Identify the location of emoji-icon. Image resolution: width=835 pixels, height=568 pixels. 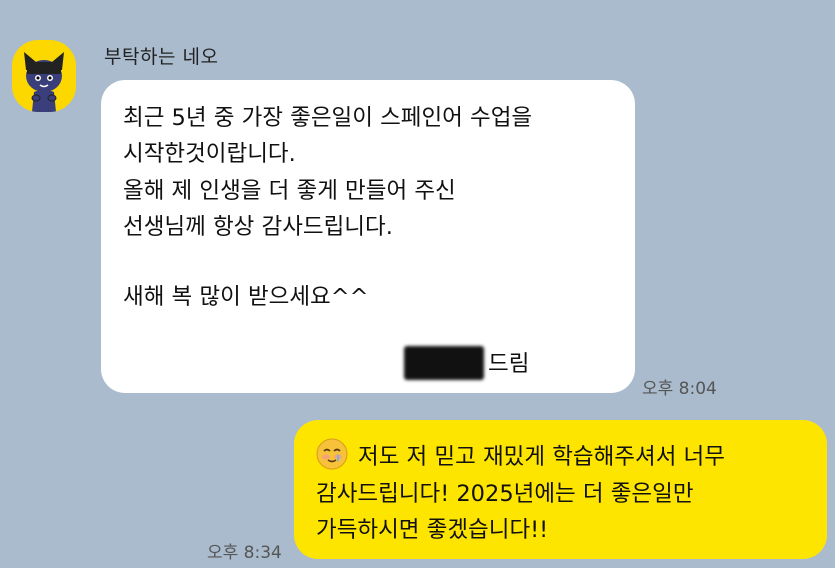
(332, 454).